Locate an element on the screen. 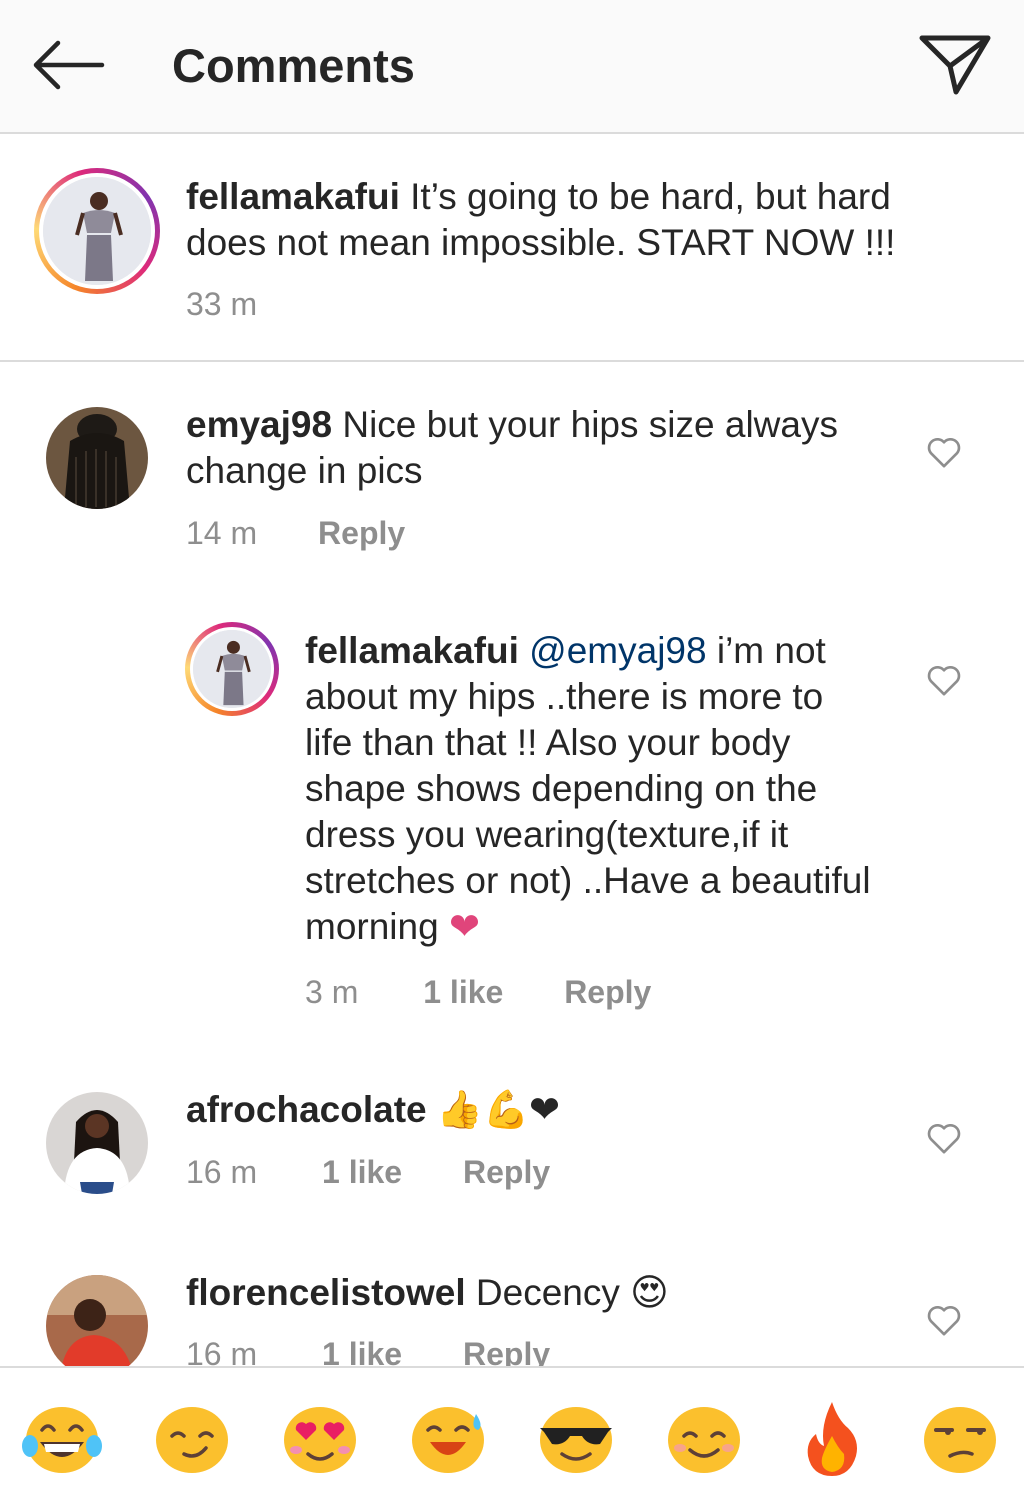 The image size is (1024, 1499). heart-eyes-face-icon is located at coordinates (320, 1440).